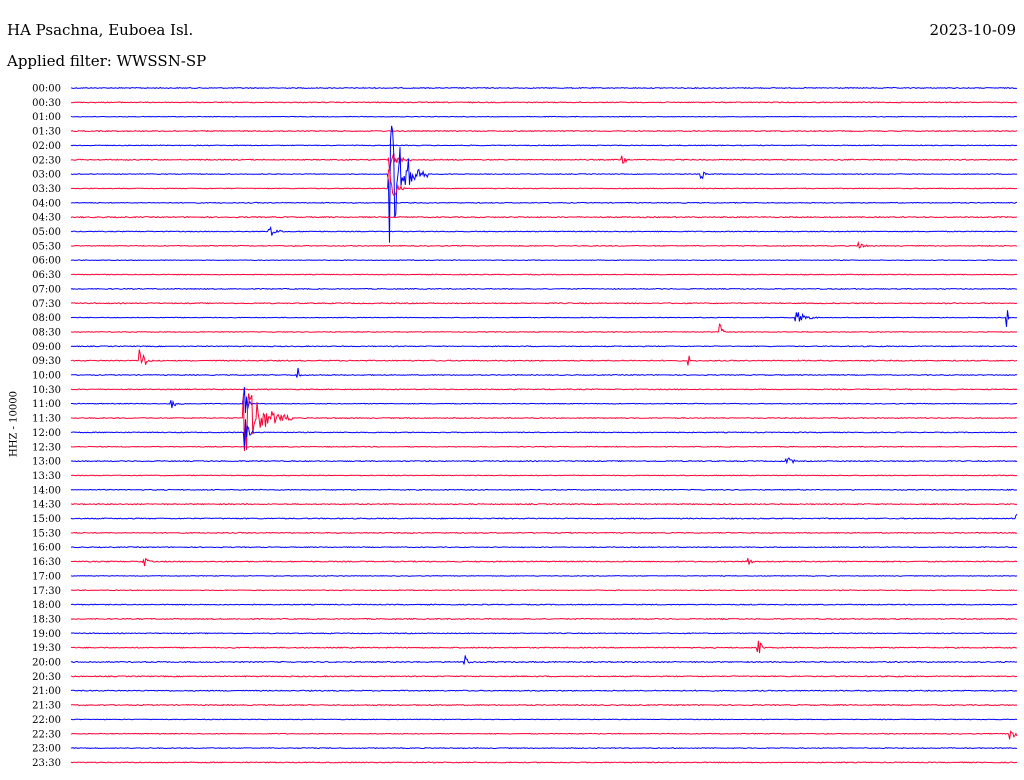  I want to click on row-time-label: 18:00, so click(46, 605).